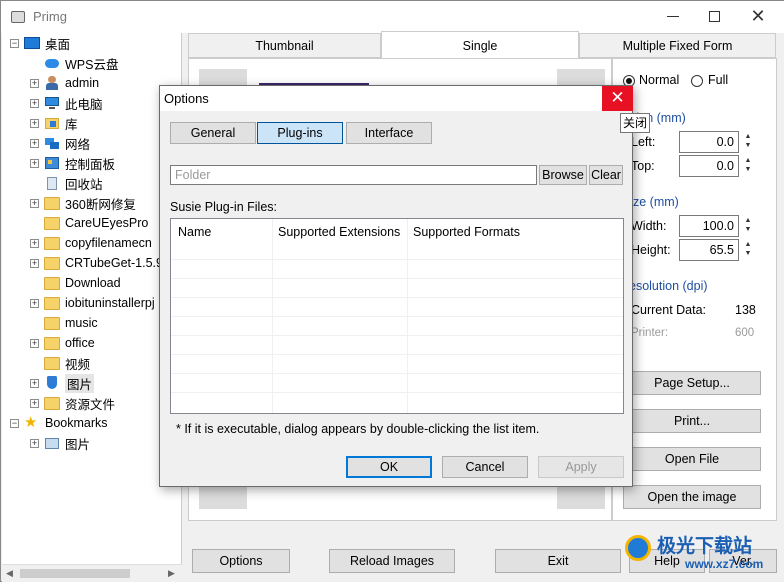 The height and width of the screenshot is (582, 784). I want to click on reload-images-button: Reload Images, so click(392, 561).